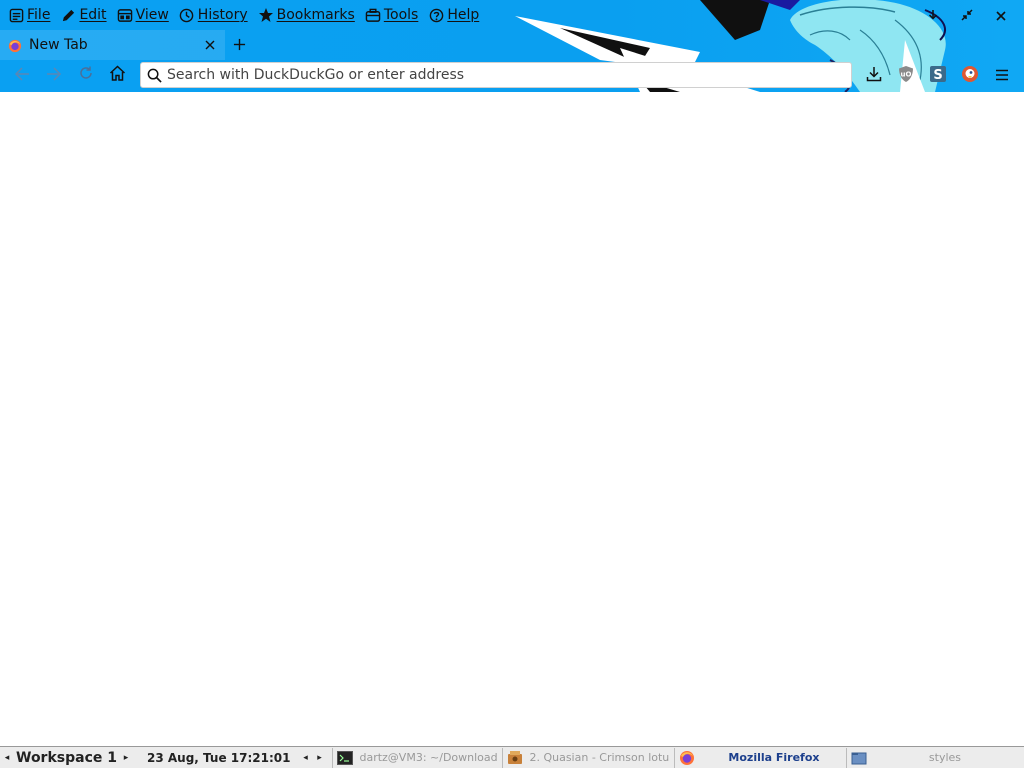  Describe the element at coordinates (66, 758) in the screenshot. I see `workspace-label: Workspace 1` at that location.